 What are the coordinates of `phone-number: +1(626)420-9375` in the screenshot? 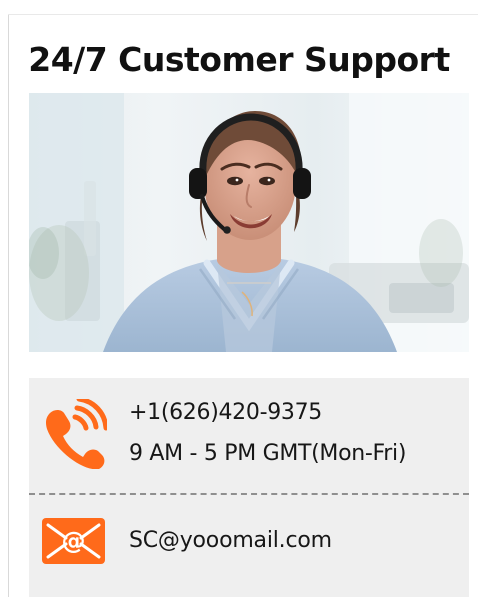 It's located at (225, 413).